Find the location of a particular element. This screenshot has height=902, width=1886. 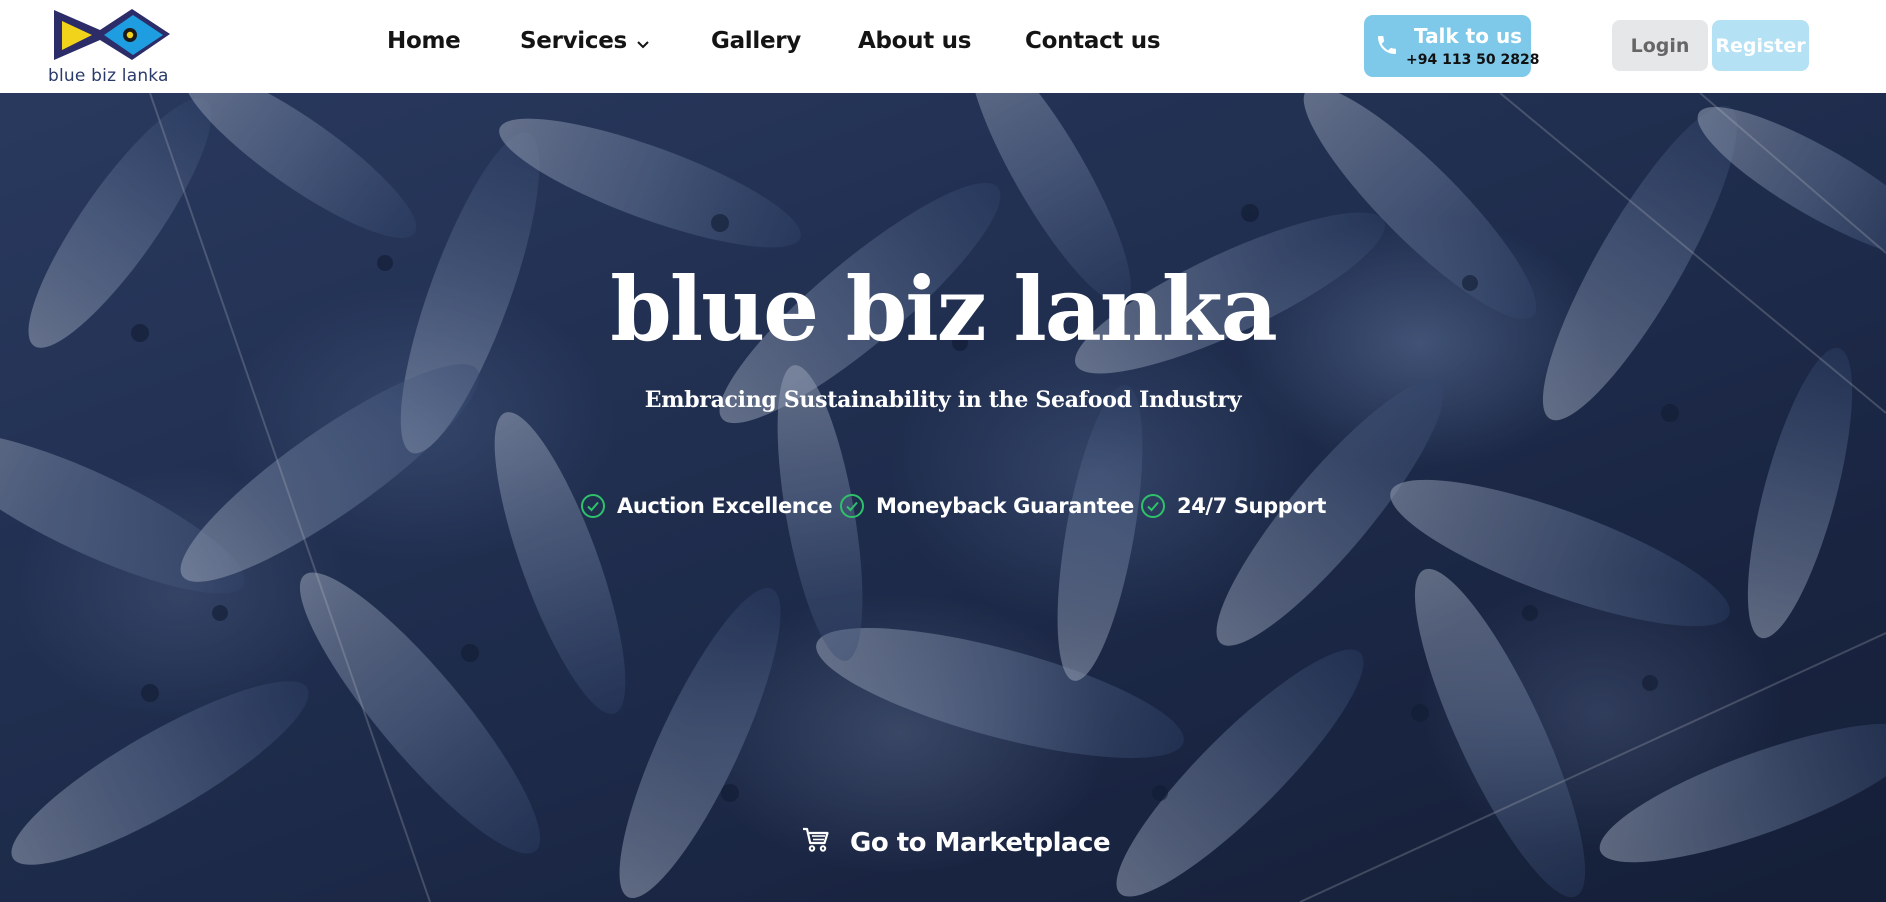

logo-text: blue biz lanka is located at coordinates (108, 76).